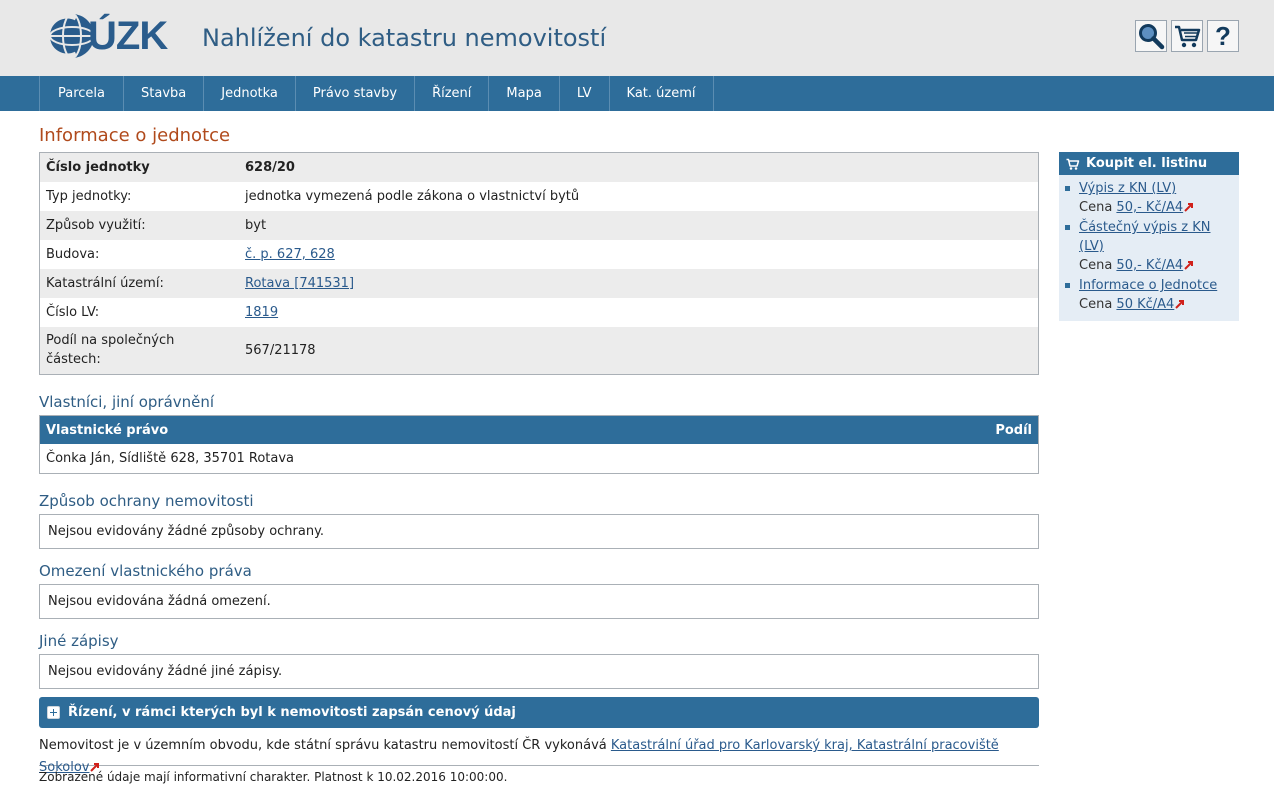 This screenshot has width=1274, height=810. I want to click on table-row: Podíl na společných částech: 567/21178, so click(539, 350).